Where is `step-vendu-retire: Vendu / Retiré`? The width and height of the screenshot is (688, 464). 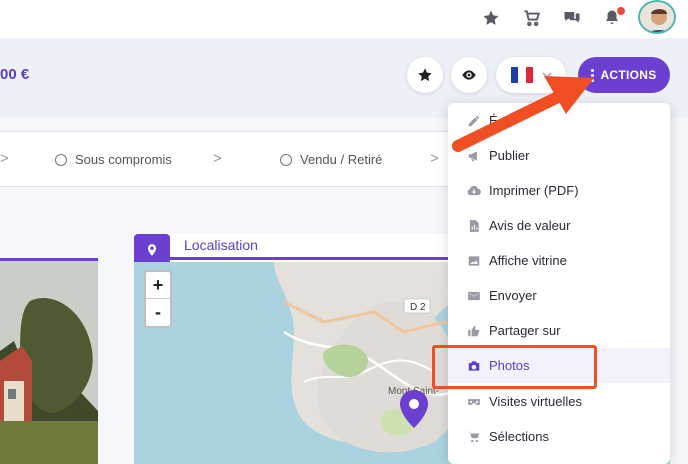 step-vendu-retire: Vendu / Retiré is located at coordinates (331, 159).